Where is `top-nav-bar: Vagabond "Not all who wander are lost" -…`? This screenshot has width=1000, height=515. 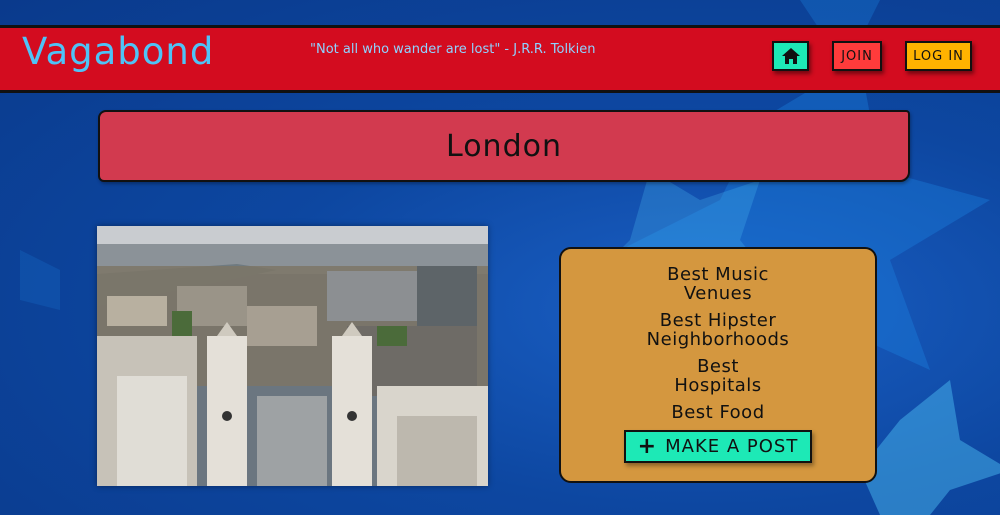 top-nav-bar: Vagabond "Not all who wander are lost" -… is located at coordinates (500, 59).